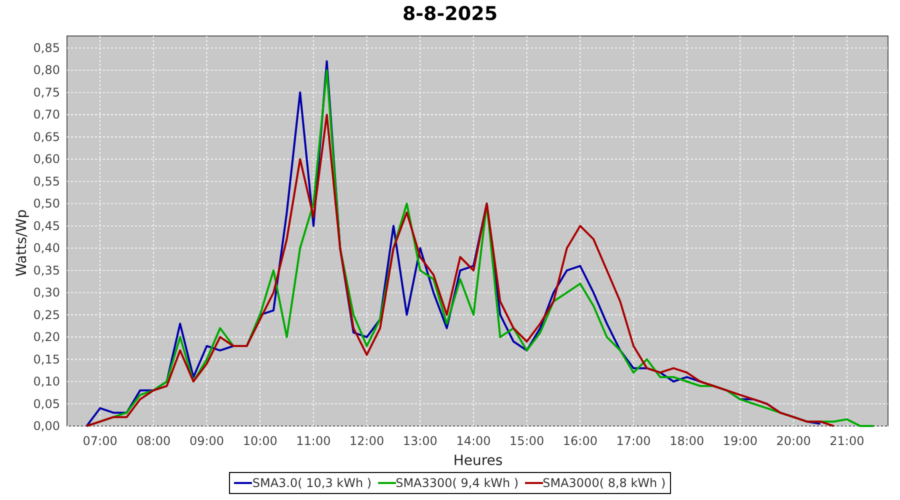 This screenshot has height=500, width=900. Describe the element at coordinates (46, 203) in the screenshot. I see `y-tick-label: 0,50` at that location.